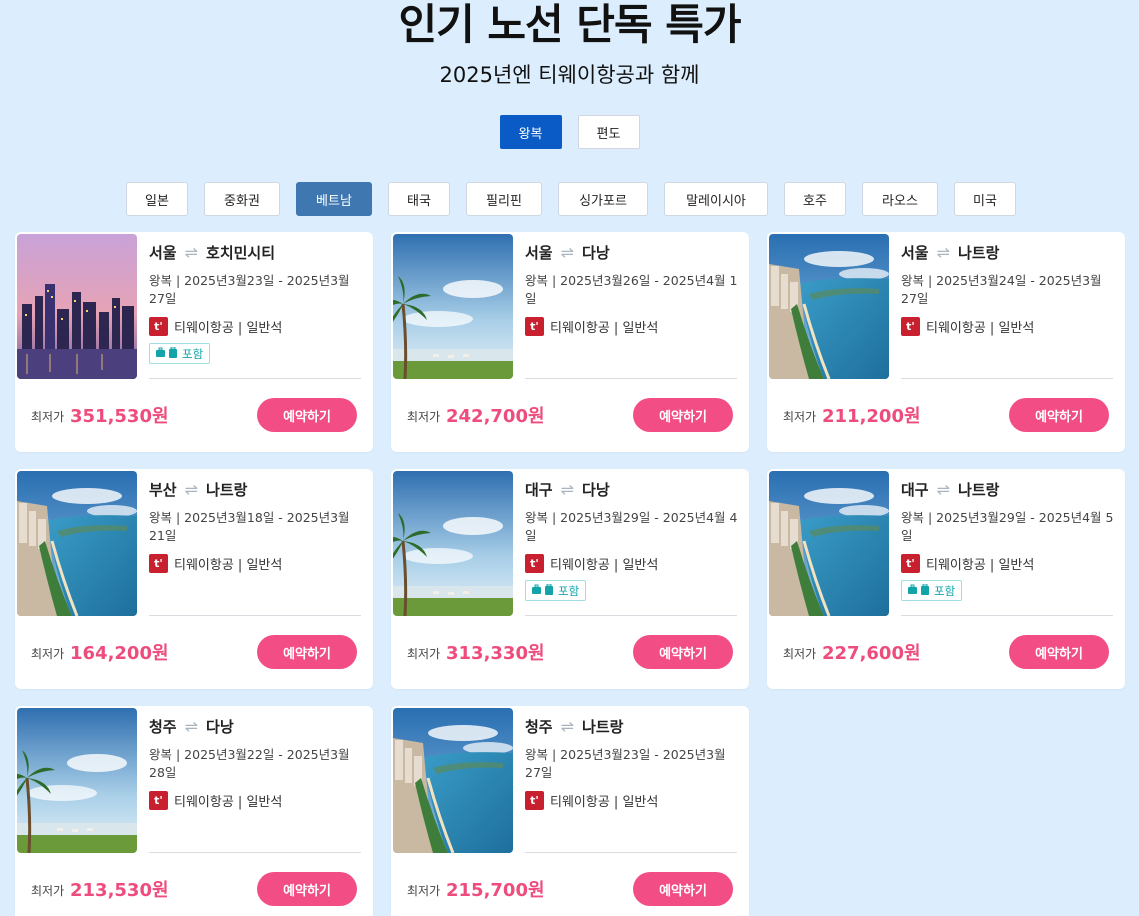 This screenshot has height=916, width=1139. I want to click on tab-region-singapore: 싱가포르, so click(603, 199).